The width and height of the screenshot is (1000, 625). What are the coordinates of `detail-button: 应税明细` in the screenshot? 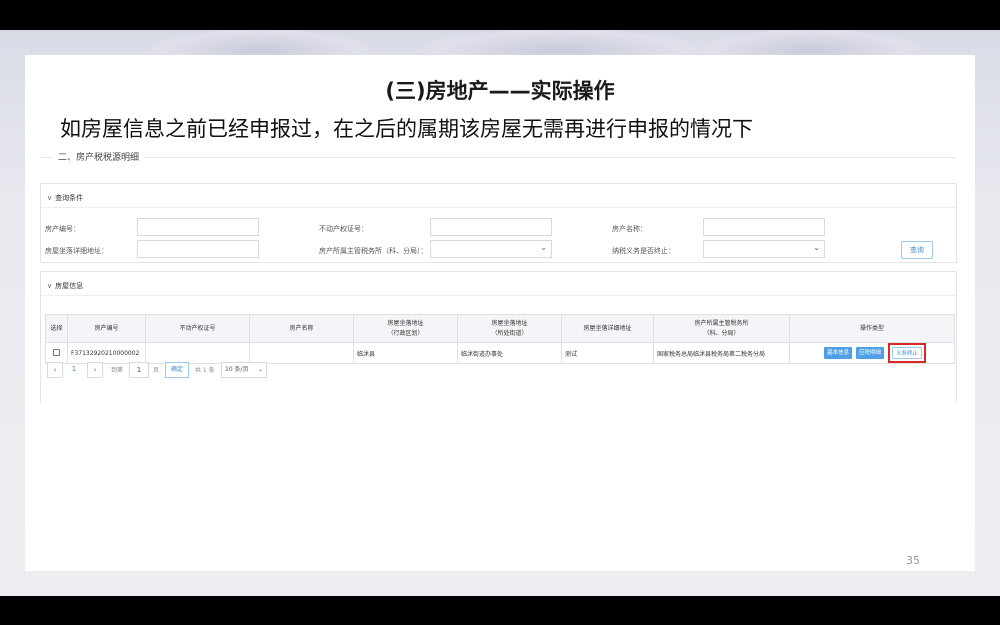 It's located at (870, 353).